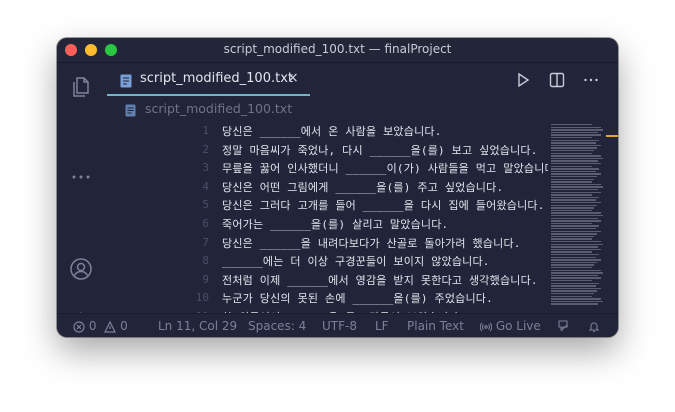 The height and width of the screenshot is (412, 675). Describe the element at coordinates (81, 269) in the screenshot. I see `account-icon` at that location.